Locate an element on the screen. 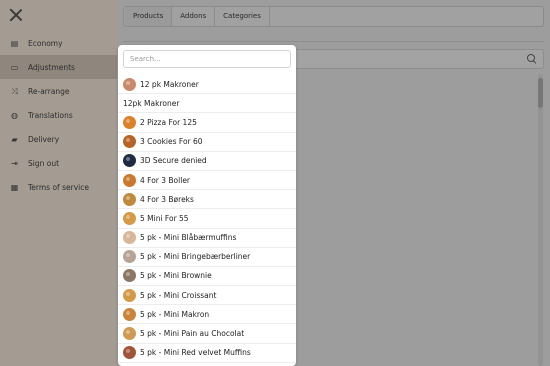  sign-out-icon: ⇥ is located at coordinates (14, 163).